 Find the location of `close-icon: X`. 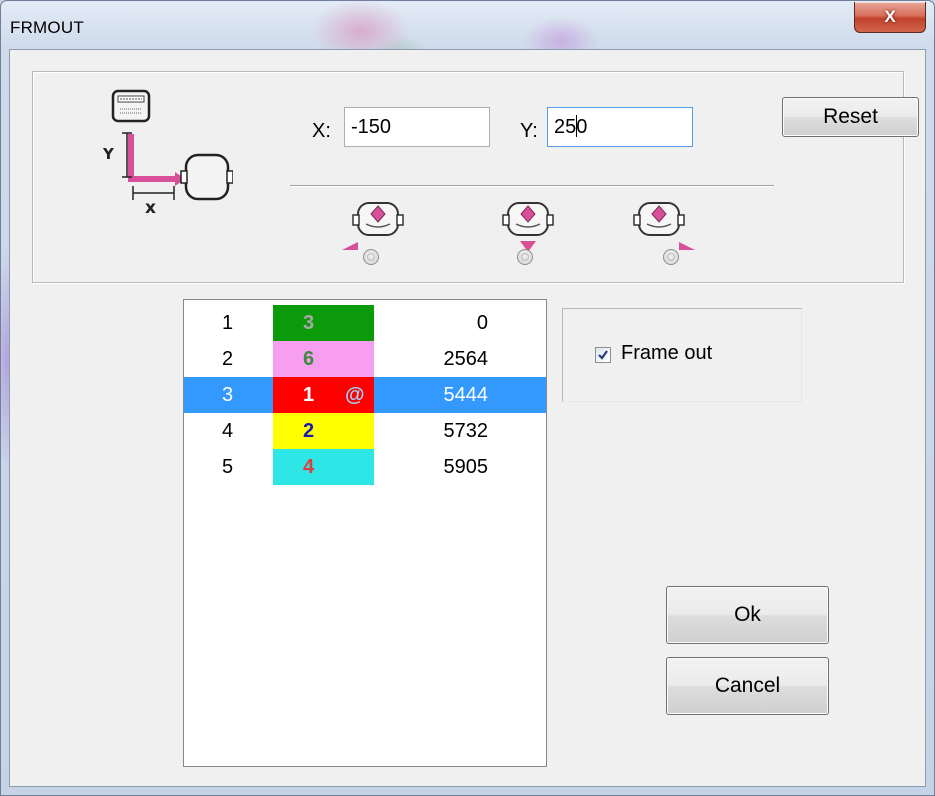

close-icon: X is located at coordinates (890, 16).